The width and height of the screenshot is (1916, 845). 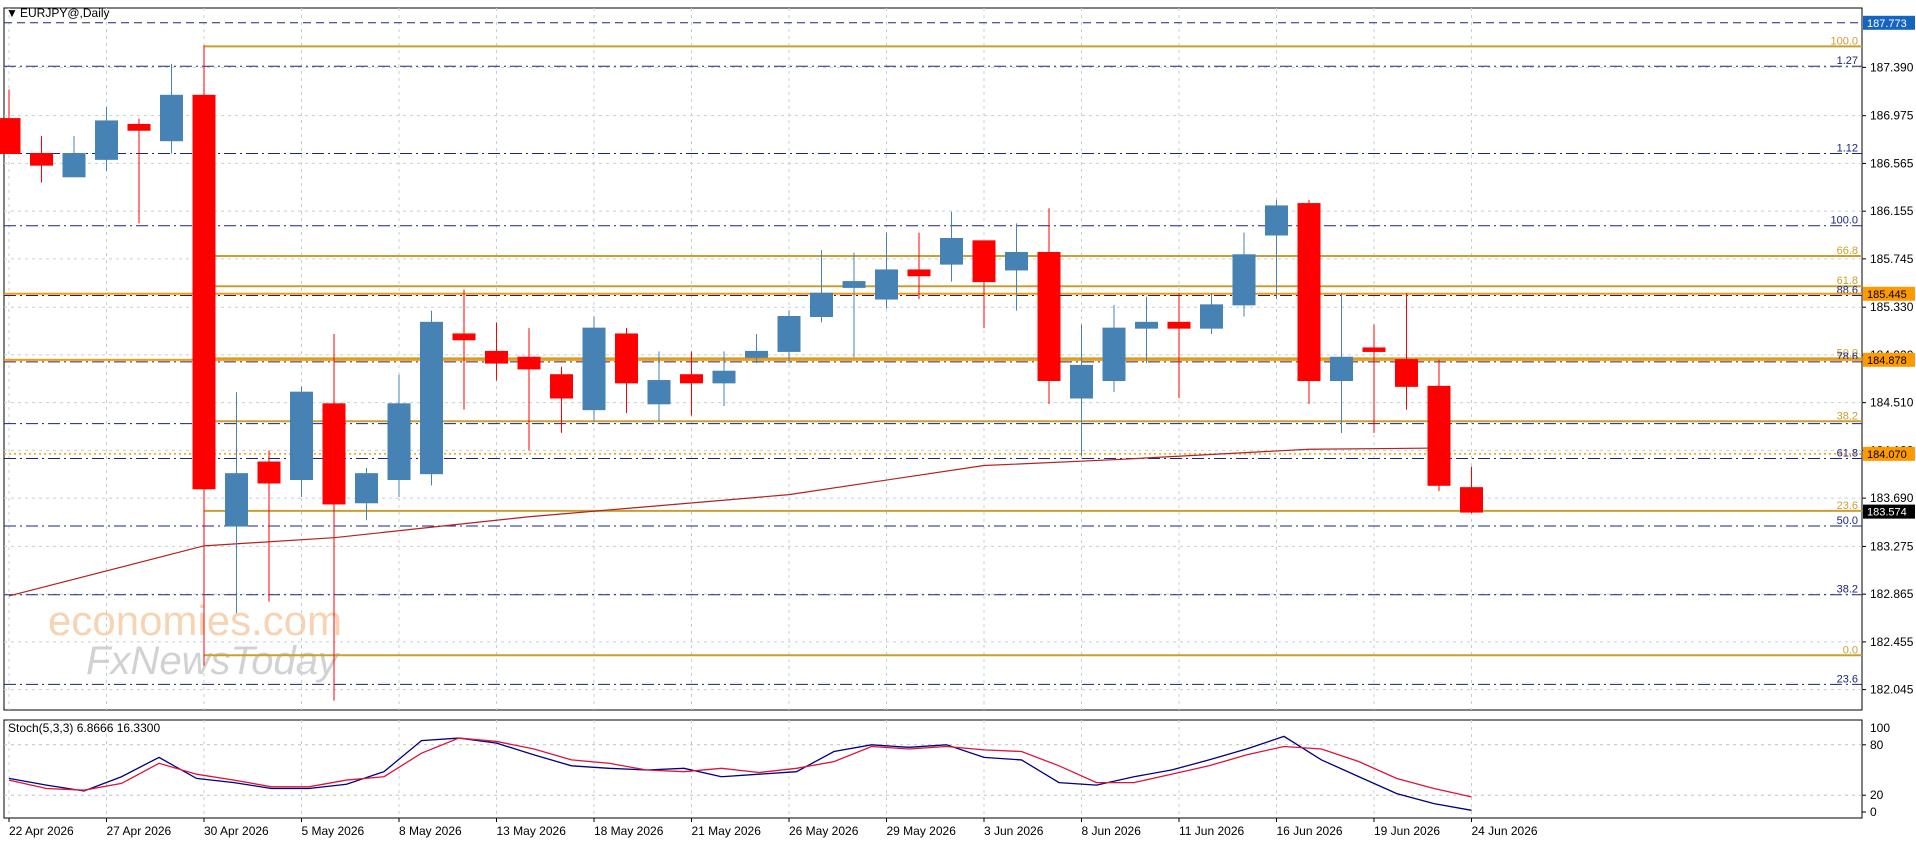 What do you see at coordinates (1847, 61) in the screenshot?
I see `fib-label: 1.27` at bounding box center [1847, 61].